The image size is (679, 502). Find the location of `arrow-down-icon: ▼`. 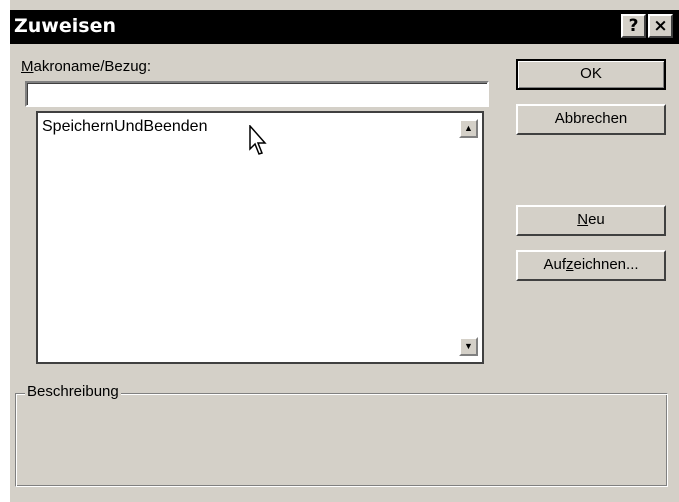

arrow-down-icon: ▼ is located at coordinates (468, 346).